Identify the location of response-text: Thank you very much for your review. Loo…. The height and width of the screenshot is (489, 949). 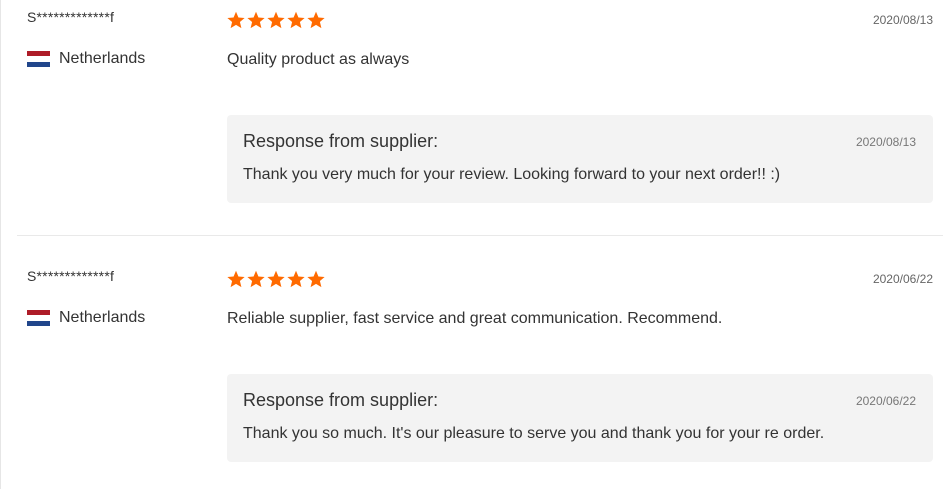
(512, 174).